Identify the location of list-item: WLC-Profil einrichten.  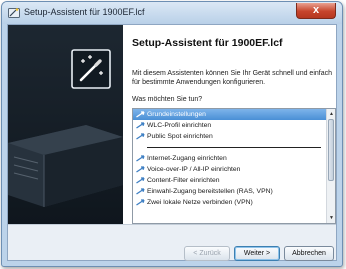
(234, 125).